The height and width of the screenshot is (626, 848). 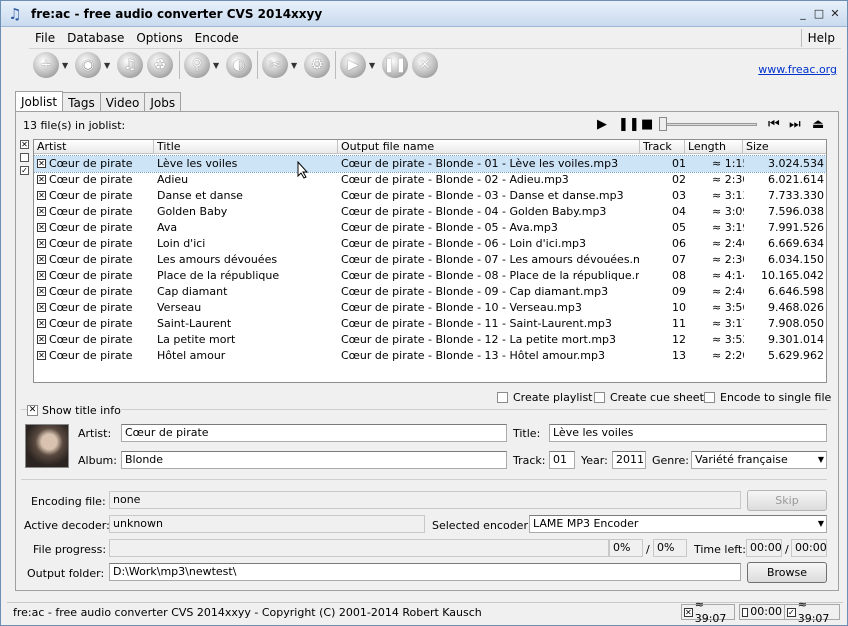 What do you see at coordinates (267, 524) in the screenshot?
I see `active-decoder-field: unknown` at bounding box center [267, 524].